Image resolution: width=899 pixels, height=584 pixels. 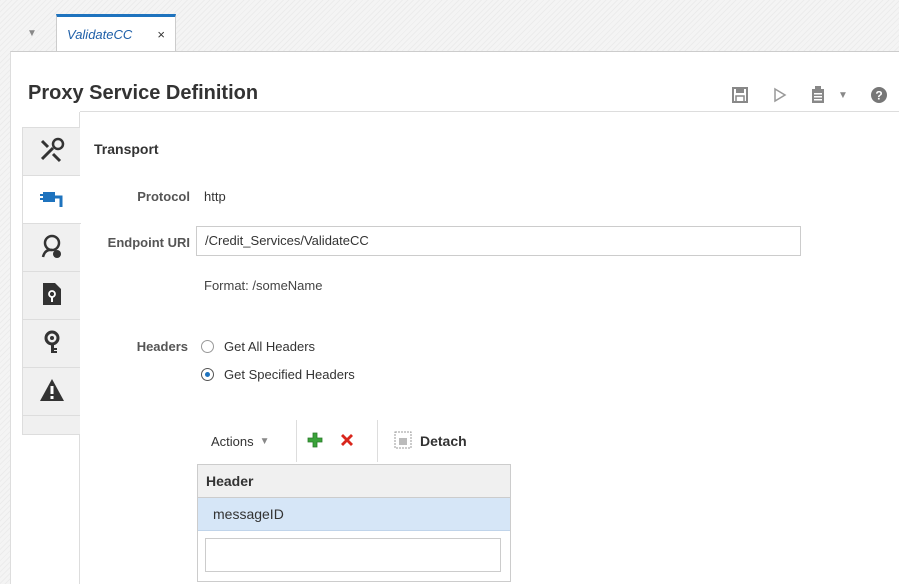 What do you see at coordinates (289, 374) in the screenshot?
I see `radio-label: Get Specified Headers` at bounding box center [289, 374].